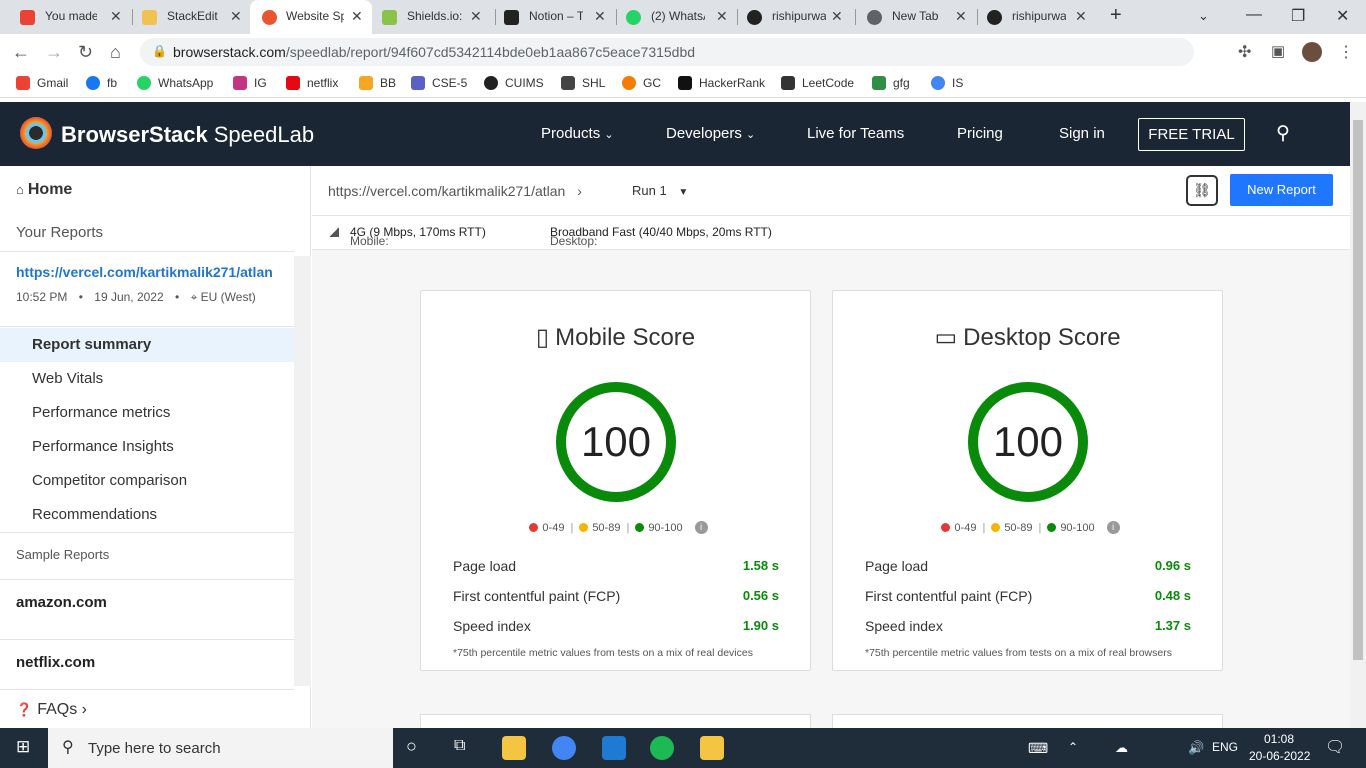 This screenshot has width=1366, height=768. What do you see at coordinates (1281, 190) in the screenshot?
I see `new-report-button: New Report` at bounding box center [1281, 190].